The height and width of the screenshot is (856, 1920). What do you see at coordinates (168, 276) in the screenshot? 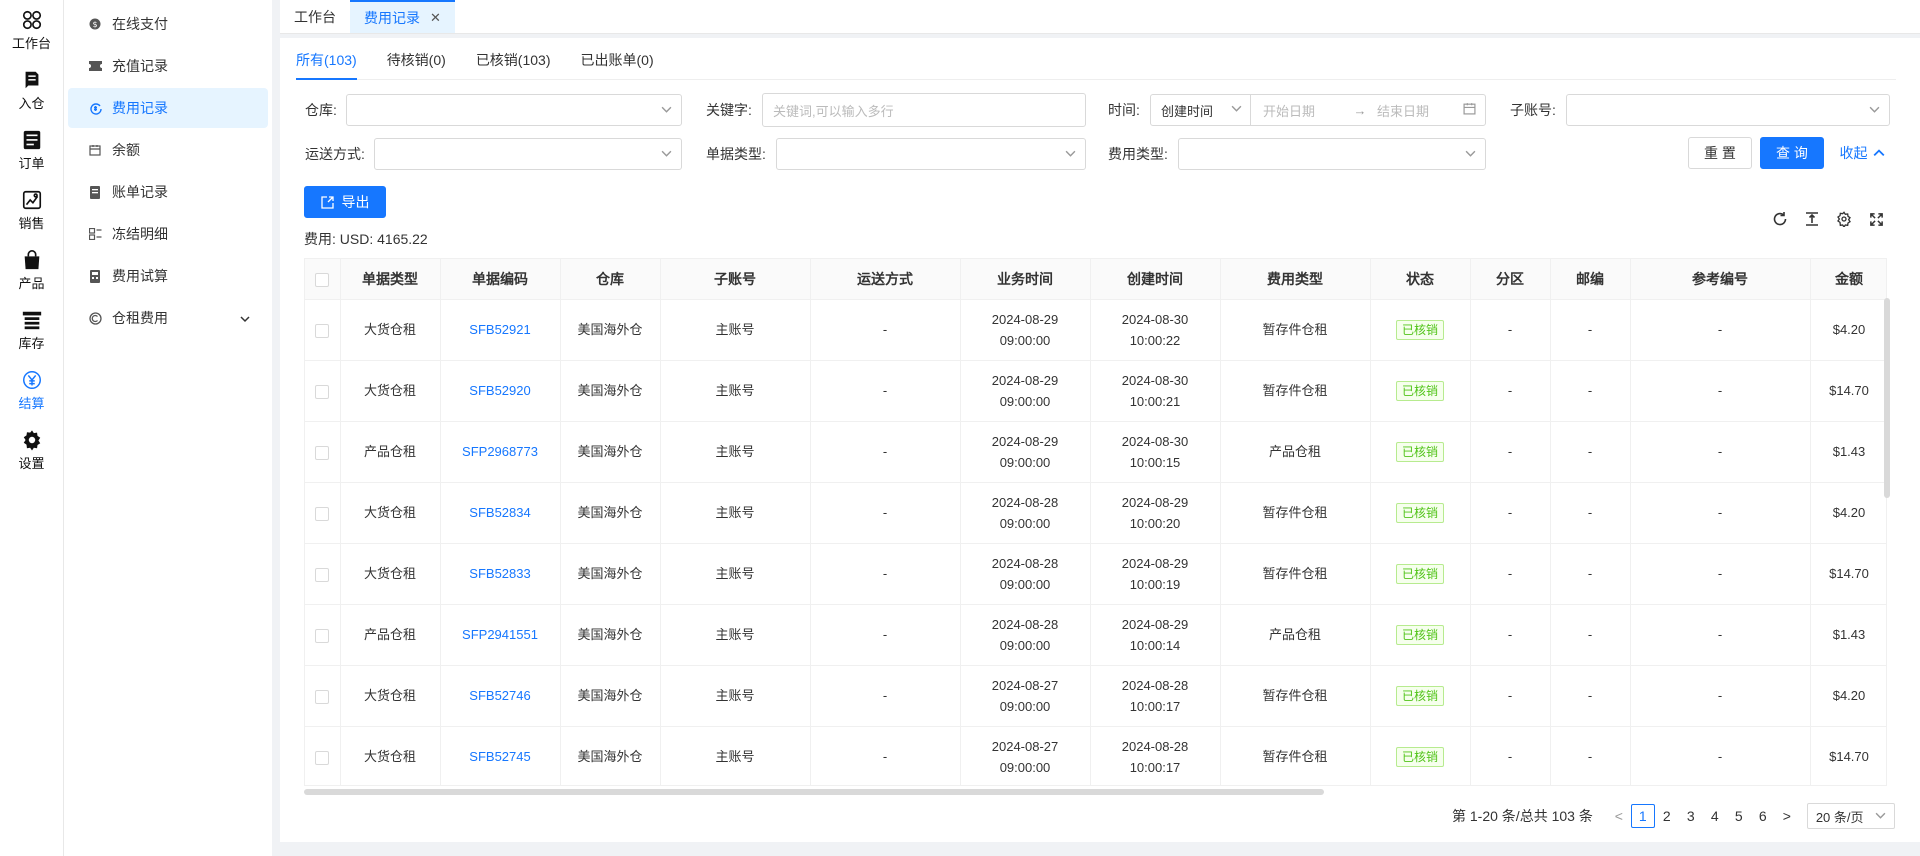
I see `submenu-fee-estimate: 费用试算` at bounding box center [168, 276].